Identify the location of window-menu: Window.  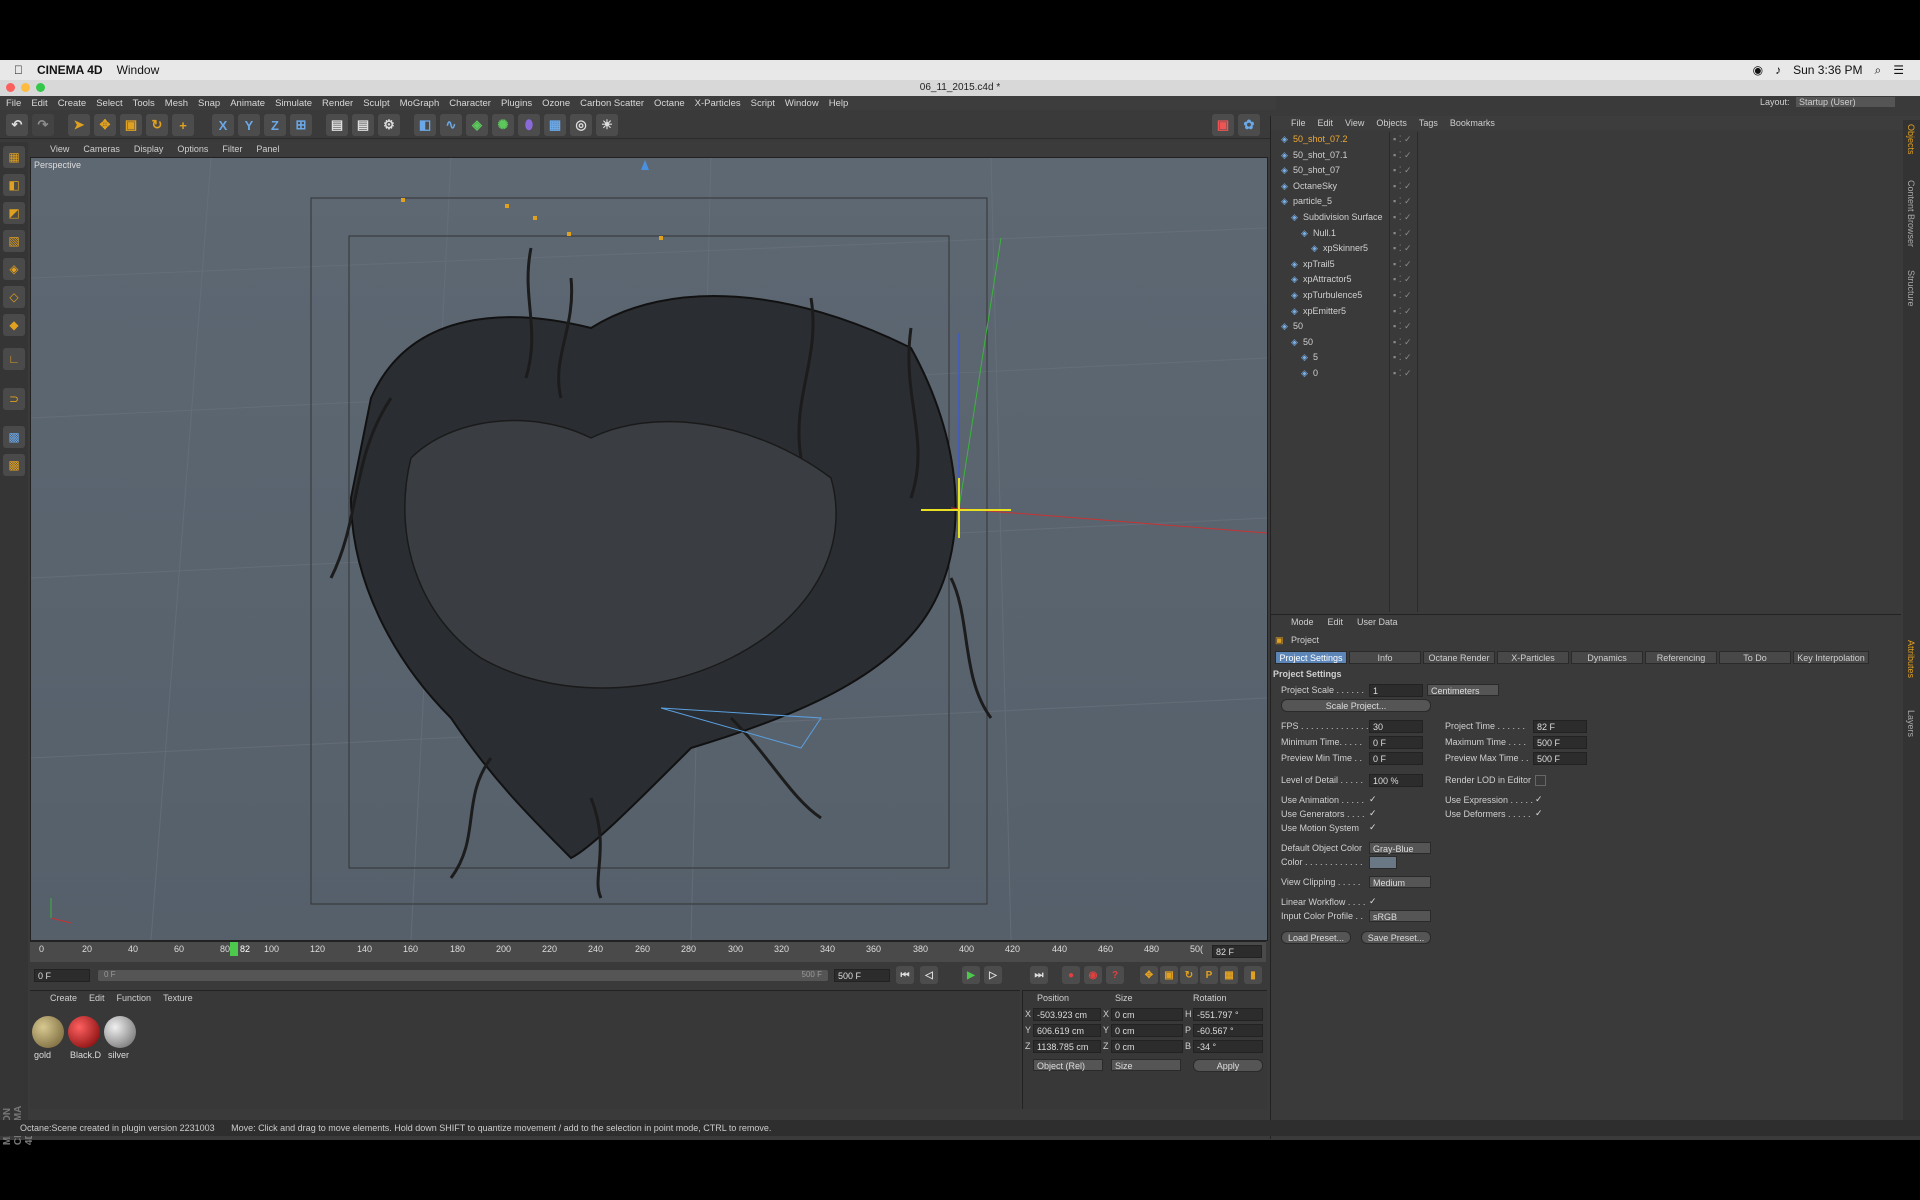
(138, 70).